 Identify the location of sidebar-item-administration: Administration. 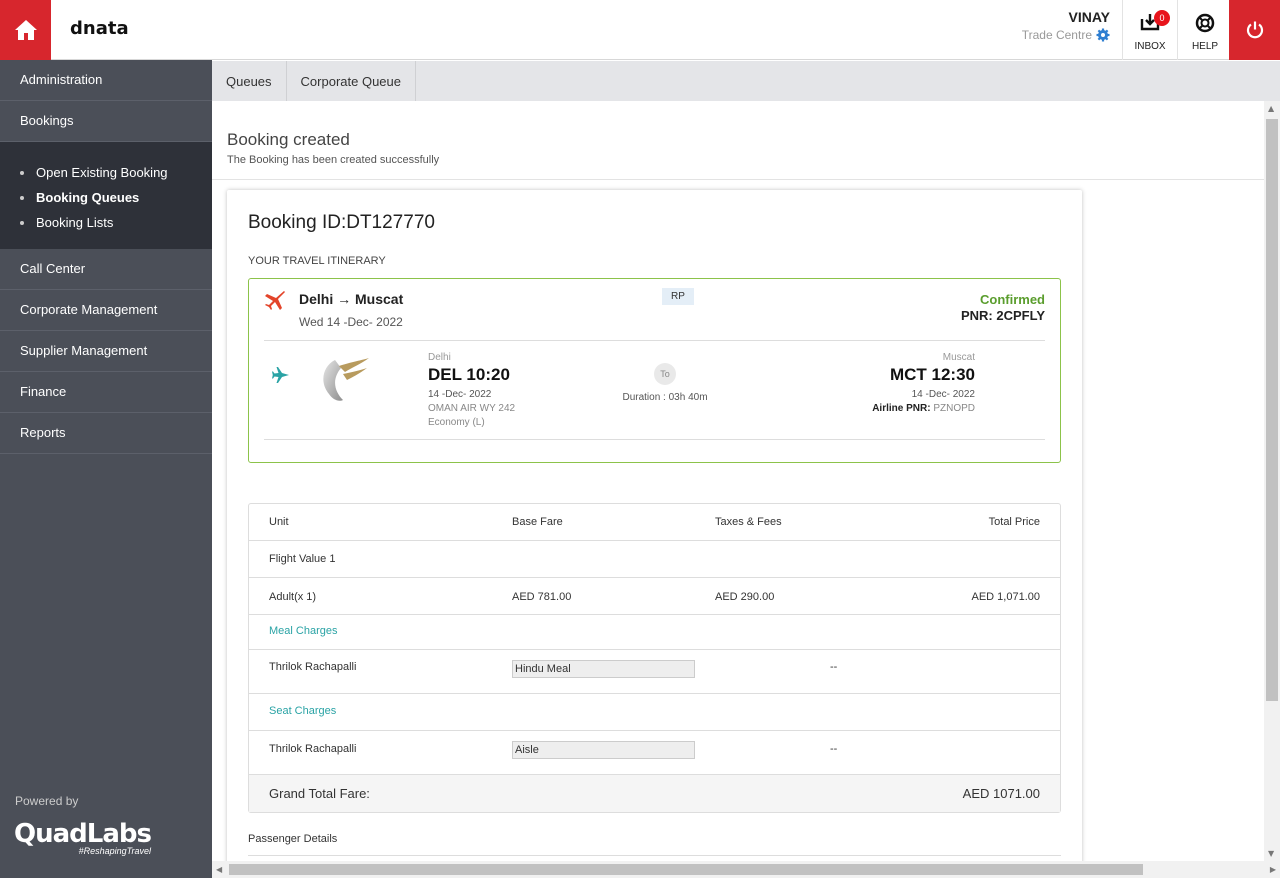
(106, 80).